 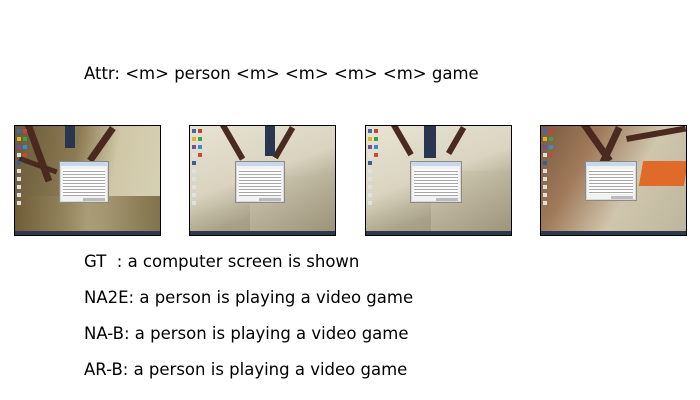 What do you see at coordinates (281, 73) in the screenshot?
I see `attribute-line: Attr: <m> person <m> <m> <m> <m> game` at bounding box center [281, 73].